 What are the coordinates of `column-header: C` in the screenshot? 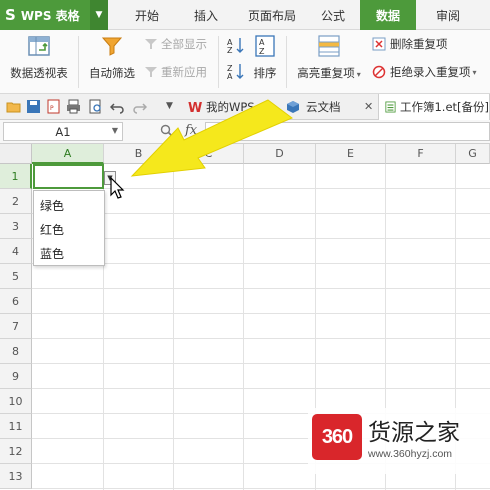 It's located at (209, 154).